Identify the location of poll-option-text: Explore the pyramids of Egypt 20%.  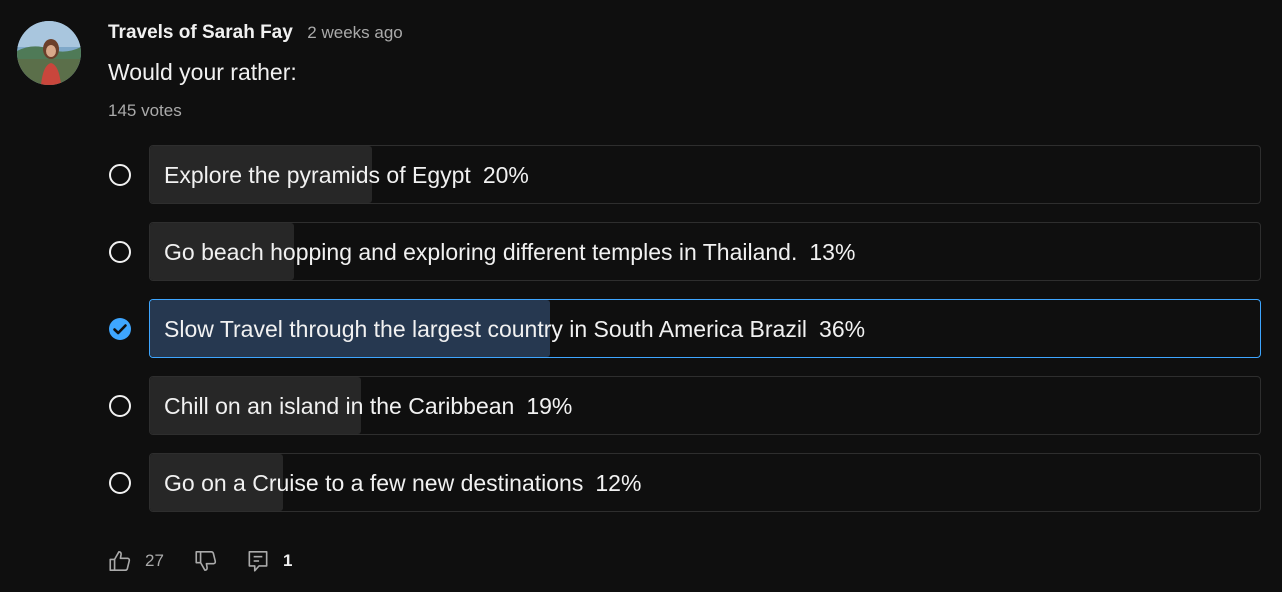
(346, 175).